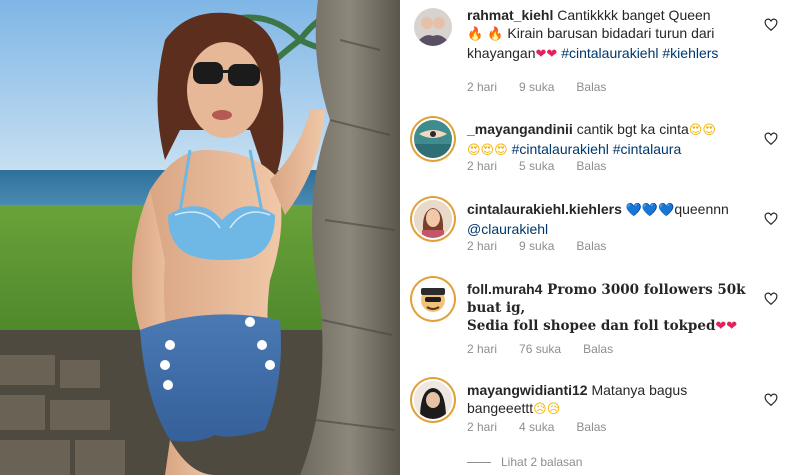  I want to click on replies-divider, so click(479, 462).